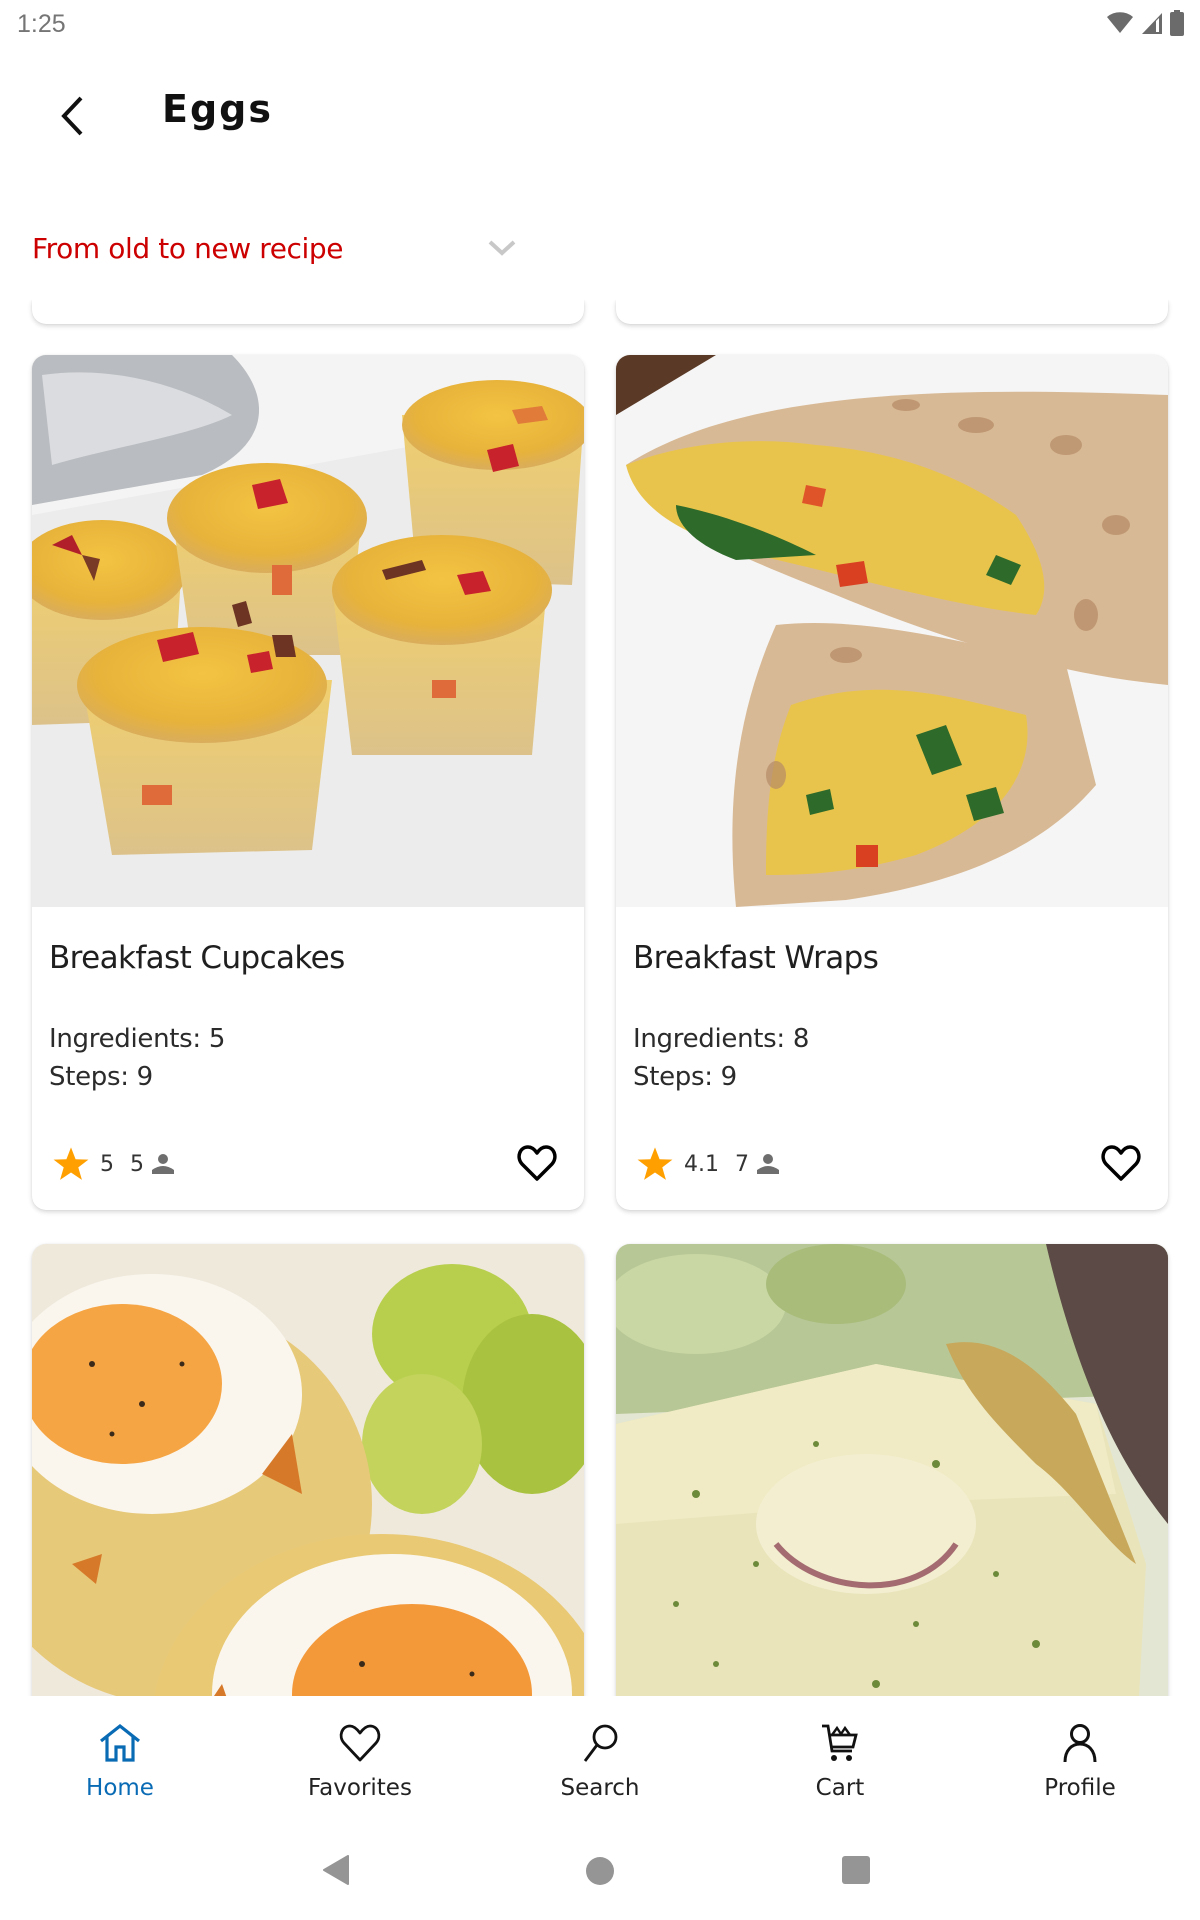 This screenshot has width=1200, height=1920. What do you see at coordinates (1152, 23) in the screenshot?
I see `cellular-signal-icon` at bounding box center [1152, 23].